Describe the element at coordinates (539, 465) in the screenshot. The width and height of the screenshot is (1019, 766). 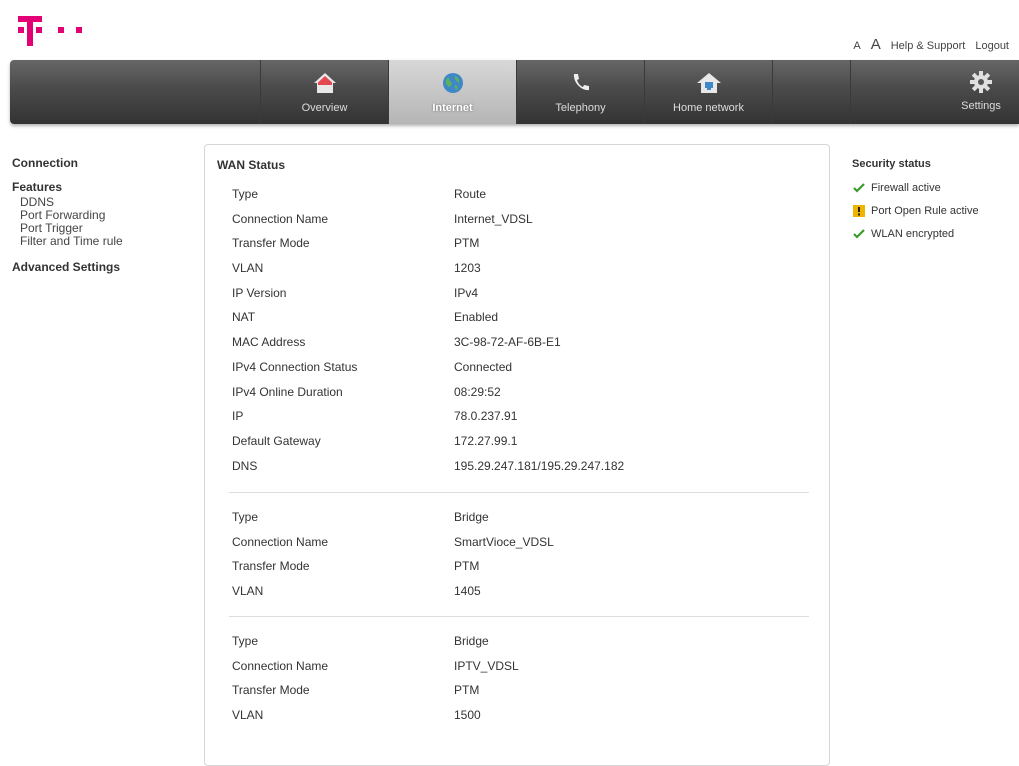
I see `row-value: 195.29.247.181/195.29.247.182` at that location.